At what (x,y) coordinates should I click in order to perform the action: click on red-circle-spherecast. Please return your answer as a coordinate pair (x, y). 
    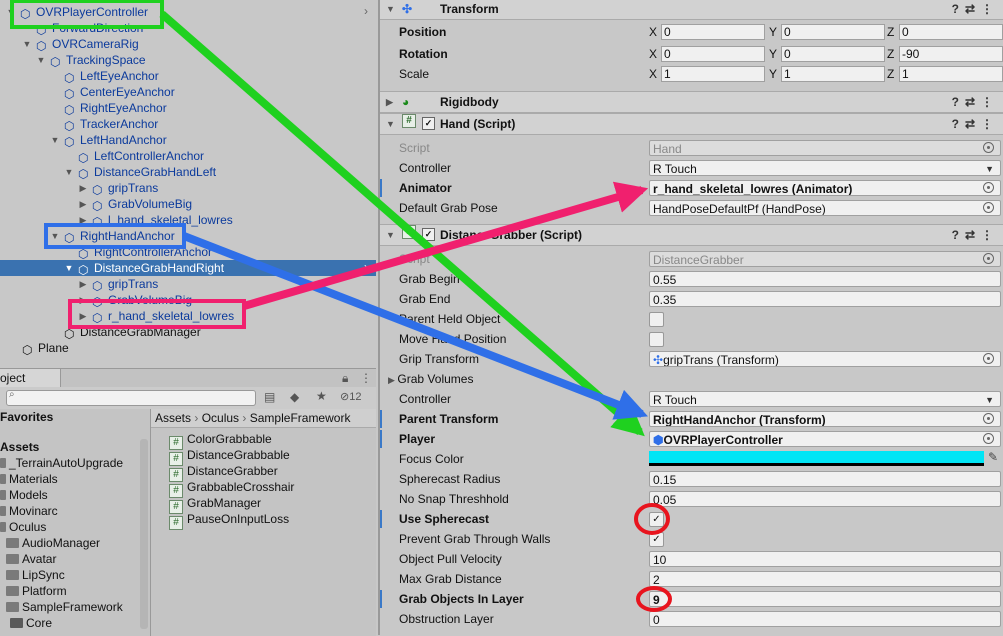
    Looking at the image, I should click on (652, 519).